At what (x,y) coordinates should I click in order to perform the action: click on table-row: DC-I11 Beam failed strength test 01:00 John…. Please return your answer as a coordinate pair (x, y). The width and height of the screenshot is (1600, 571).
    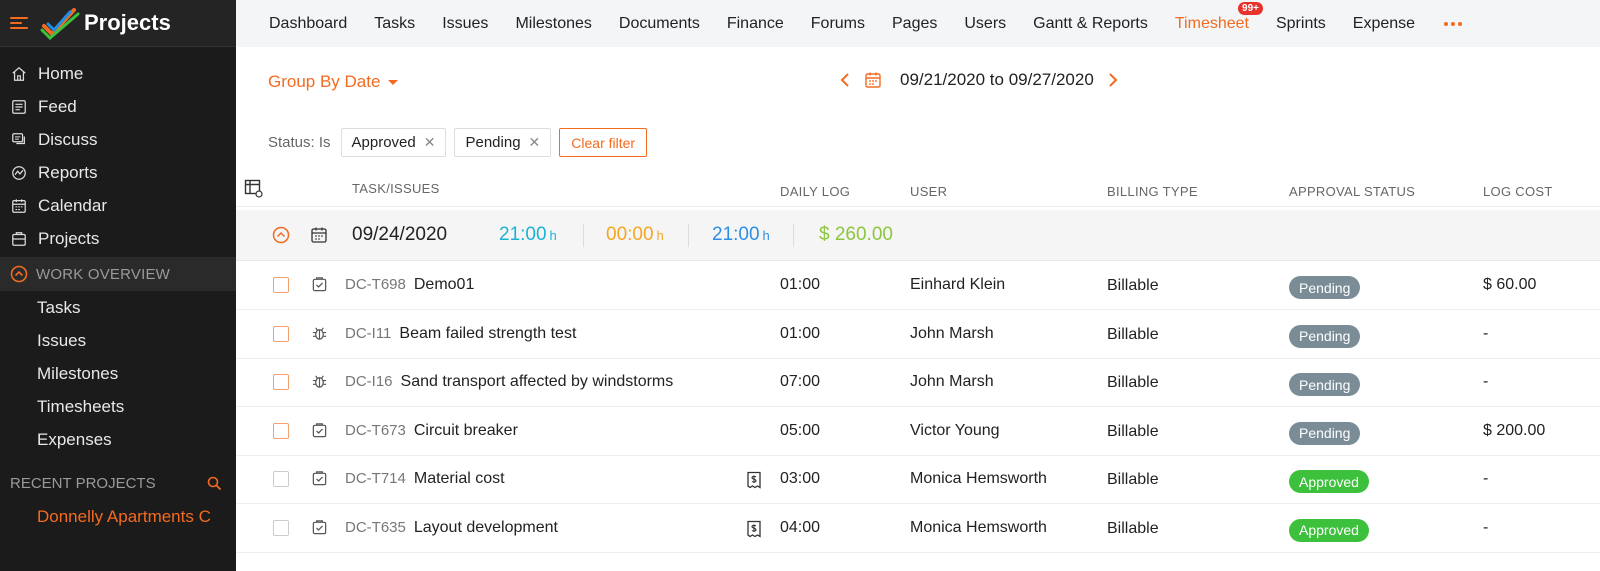
    Looking at the image, I should click on (918, 335).